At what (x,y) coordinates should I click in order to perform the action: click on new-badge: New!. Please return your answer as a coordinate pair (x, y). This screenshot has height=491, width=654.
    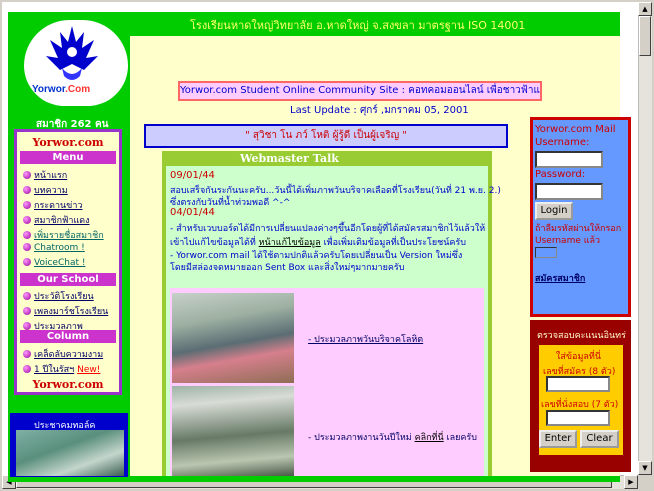
    Looking at the image, I should click on (89, 370).